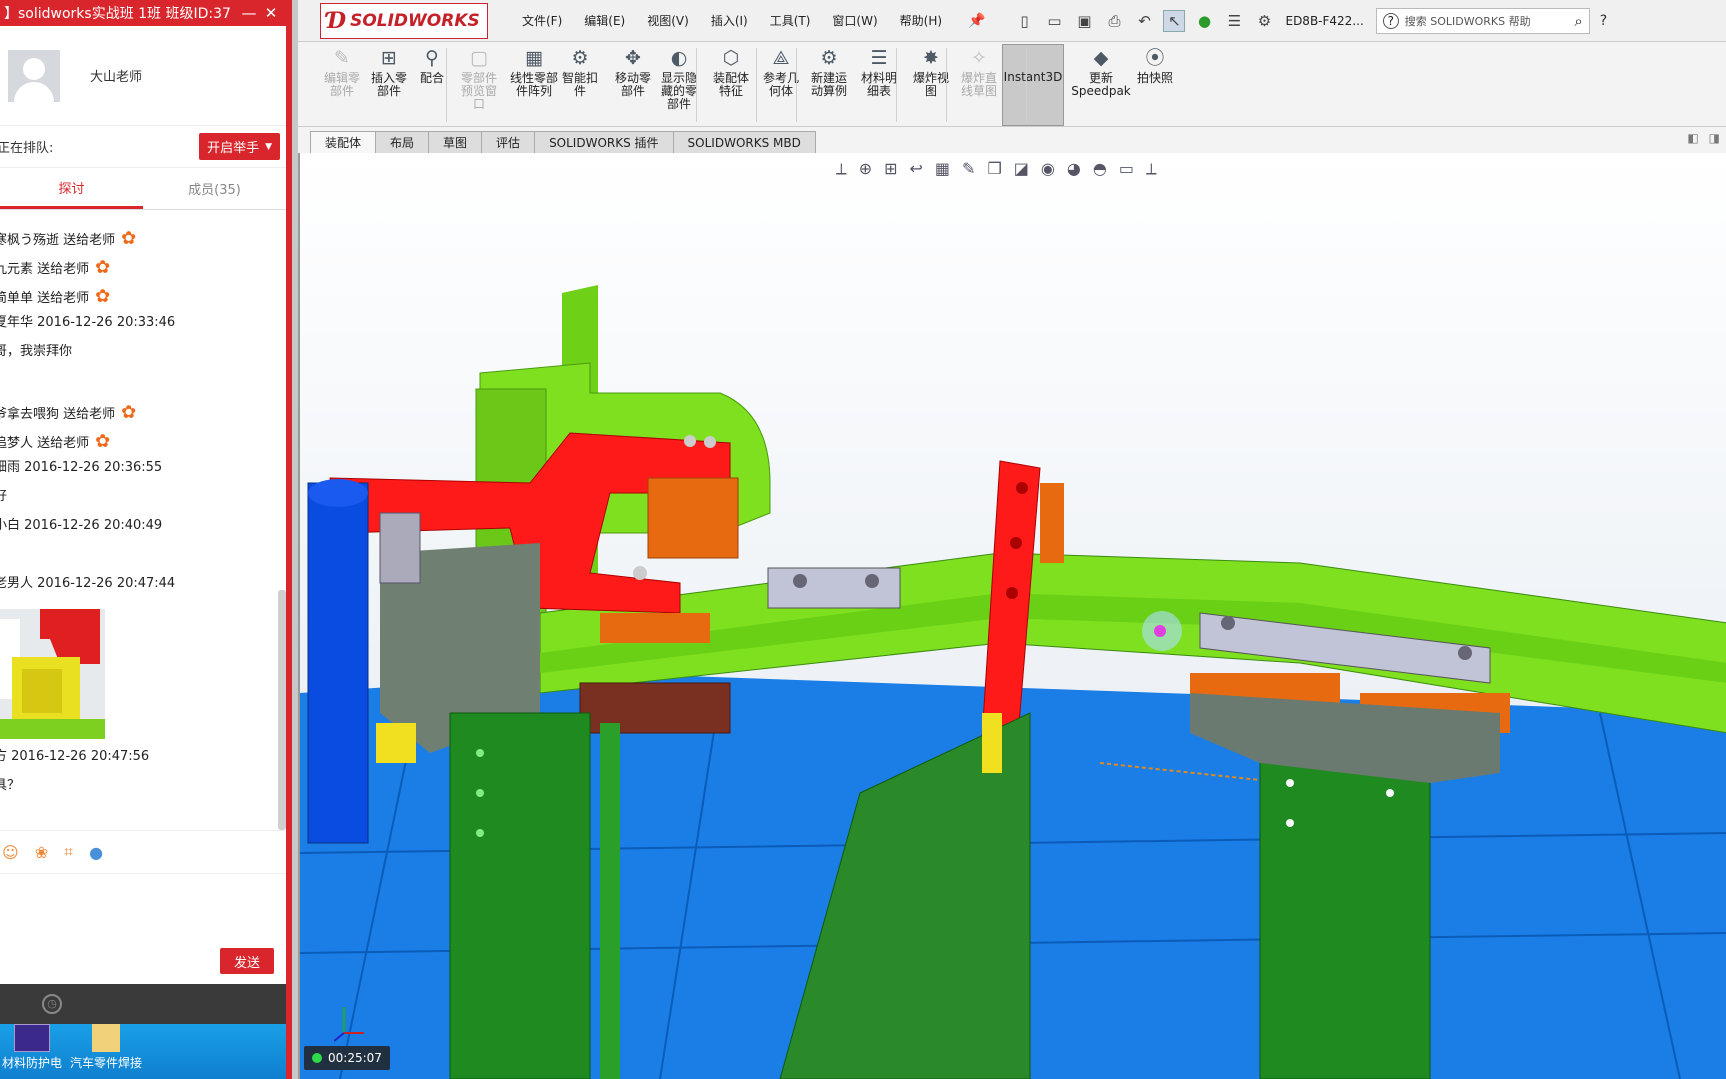  Describe the element at coordinates (942, 169) in the screenshot. I see `section-view-icon: ▦` at that location.